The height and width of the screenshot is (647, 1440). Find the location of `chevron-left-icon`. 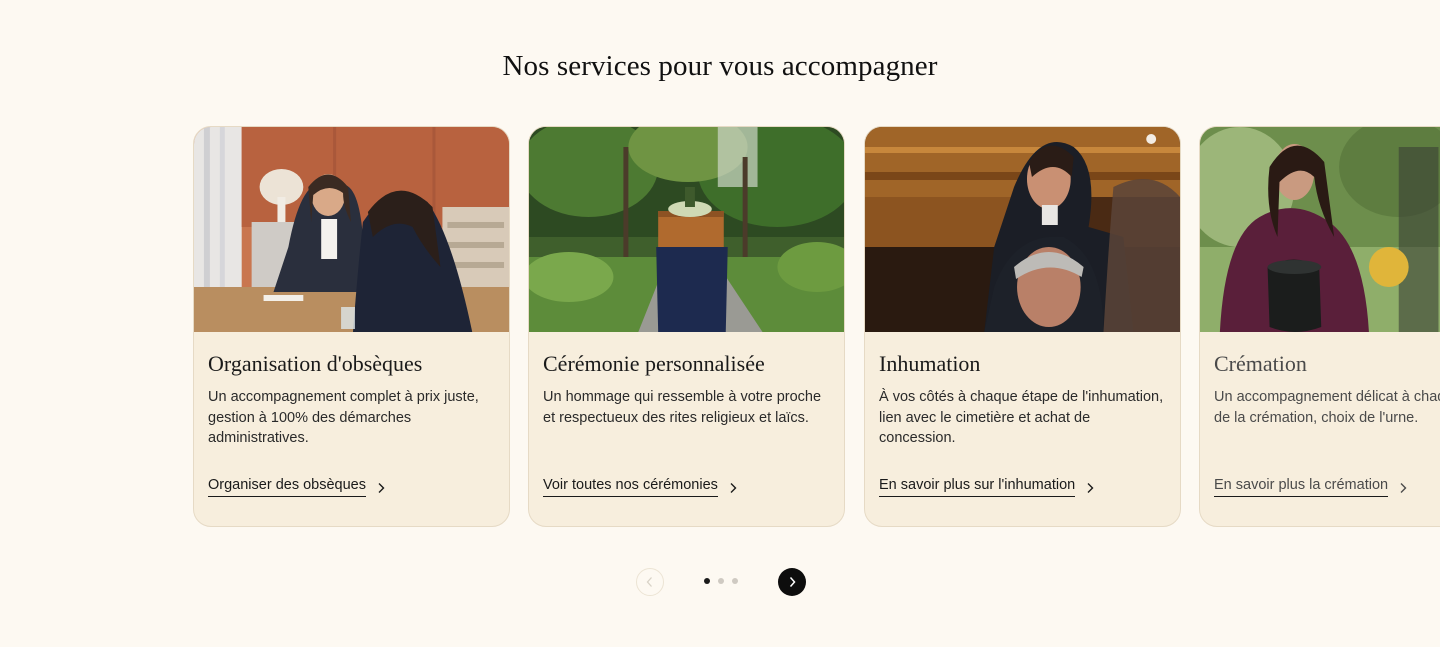

chevron-left-icon is located at coordinates (649, 582).